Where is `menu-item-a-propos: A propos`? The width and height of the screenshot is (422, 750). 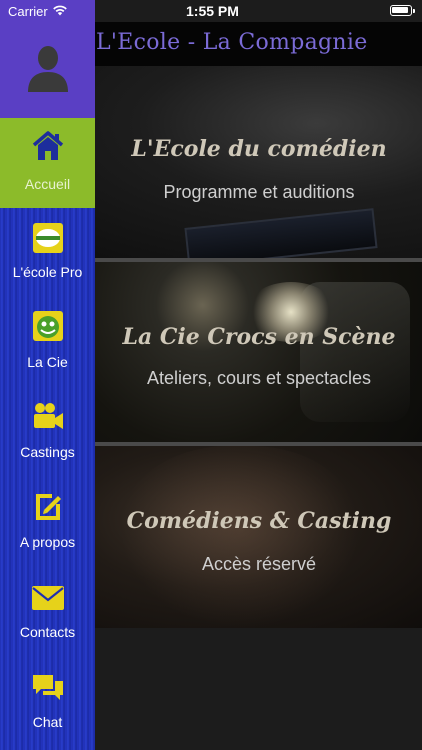
menu-item-a-propos: A propos is located at coordinates (47, 523).